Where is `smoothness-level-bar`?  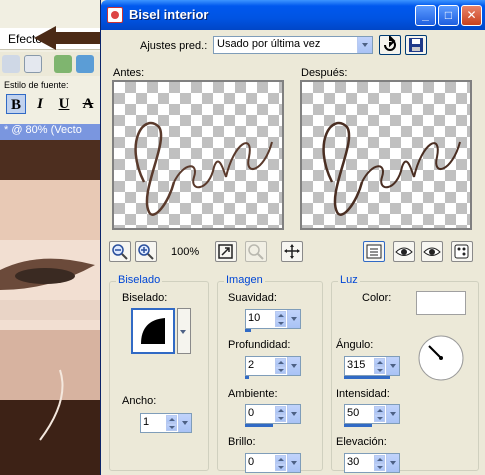
smoothness-level-bar is located at coordinates (248, 330).